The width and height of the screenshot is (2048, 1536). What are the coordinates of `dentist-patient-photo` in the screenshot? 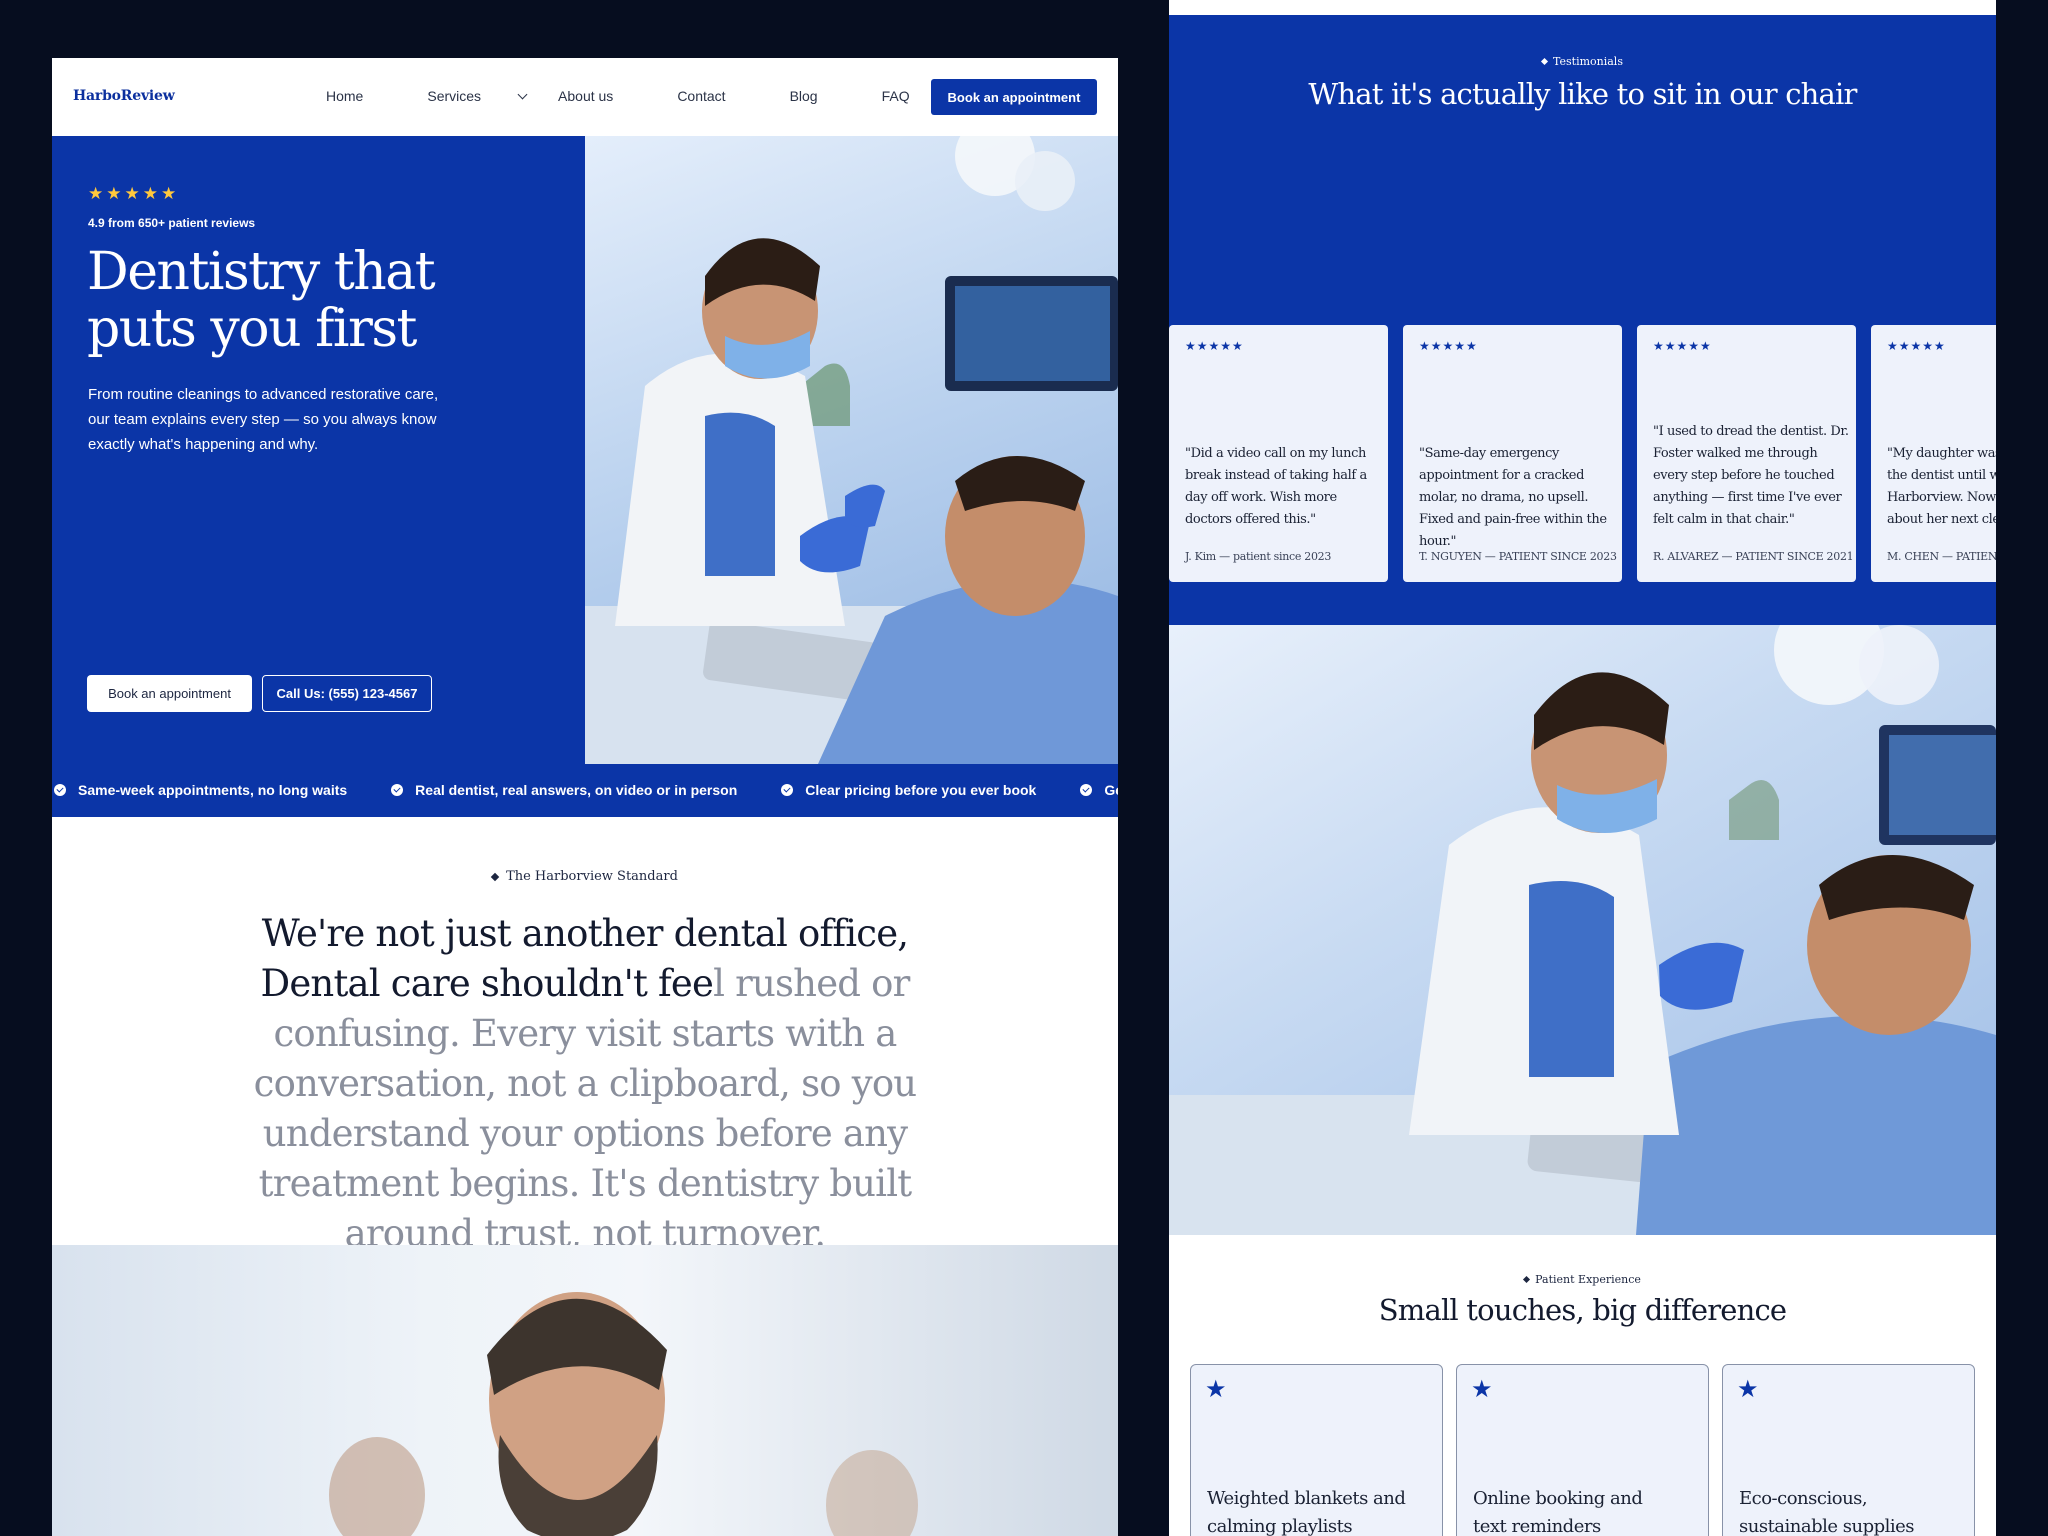 It's located at (851, 450).